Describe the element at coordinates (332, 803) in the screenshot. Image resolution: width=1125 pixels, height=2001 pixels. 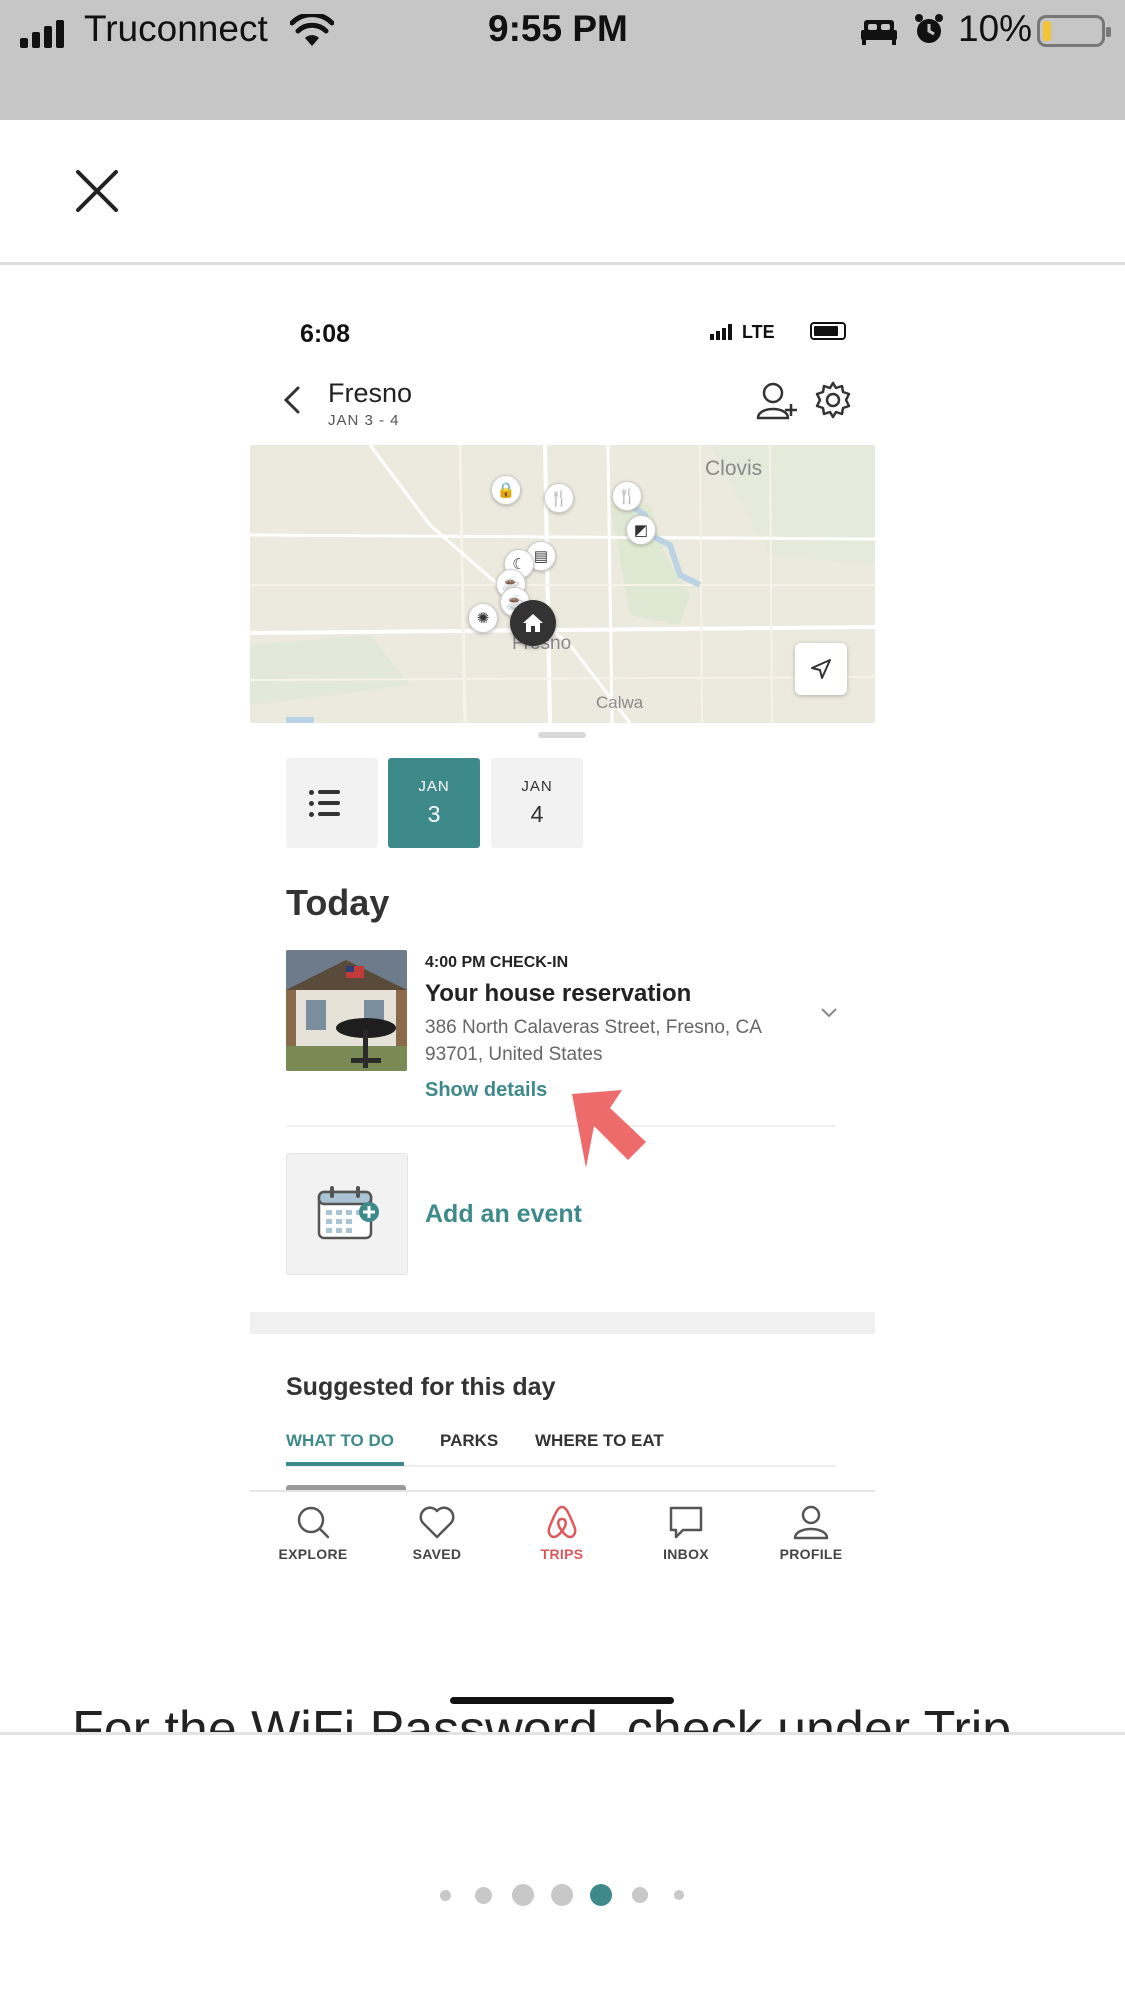
I see `itinerary-list-button` at that location.